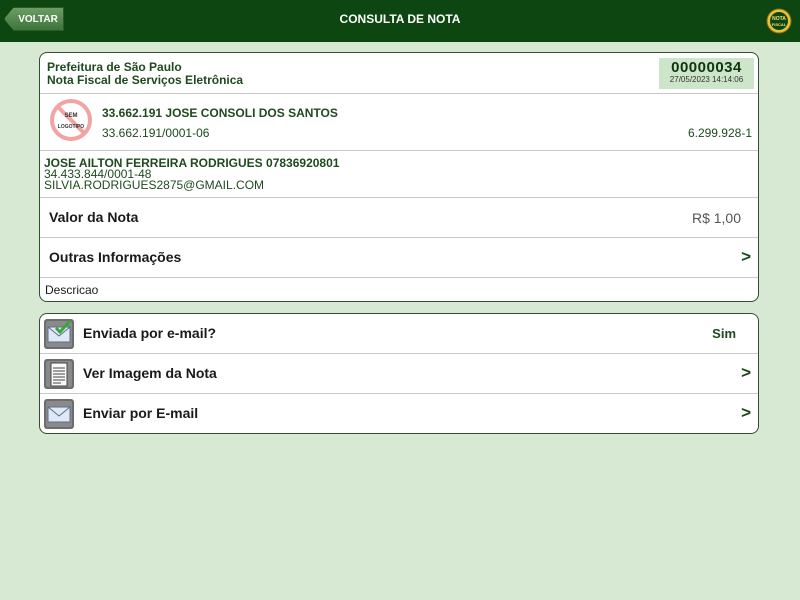  What do you see at coordinates (779, 21) in the screenshot?
I see `nota-fiscal-paulista-logo-icon: NOTA FISCAL` at bounding box center [779, 21].